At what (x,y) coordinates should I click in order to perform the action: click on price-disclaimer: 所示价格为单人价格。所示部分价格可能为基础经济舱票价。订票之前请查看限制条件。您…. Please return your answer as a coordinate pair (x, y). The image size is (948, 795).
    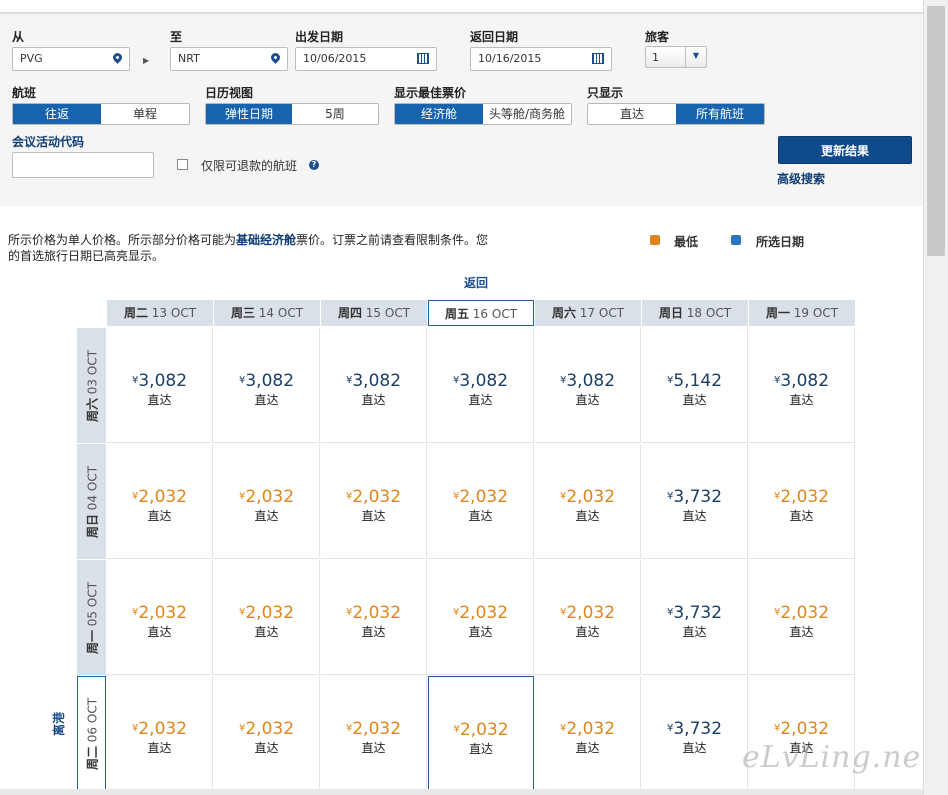
    Looking at the image, I should click on (251, 248).